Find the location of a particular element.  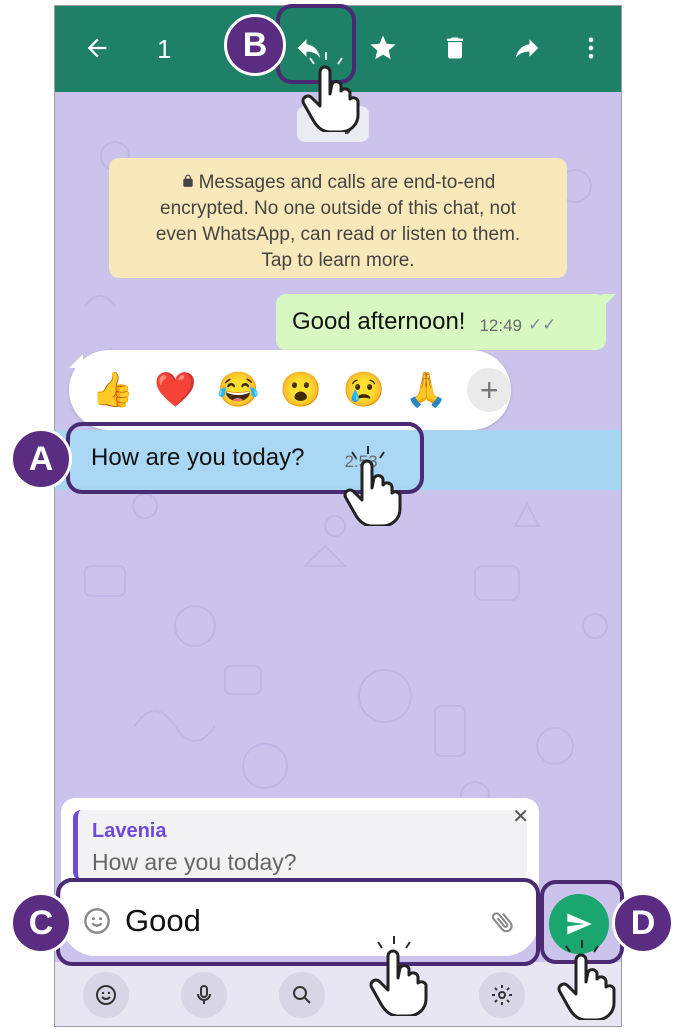

annotation-badge-a: A is located at coordinates (41, 459).